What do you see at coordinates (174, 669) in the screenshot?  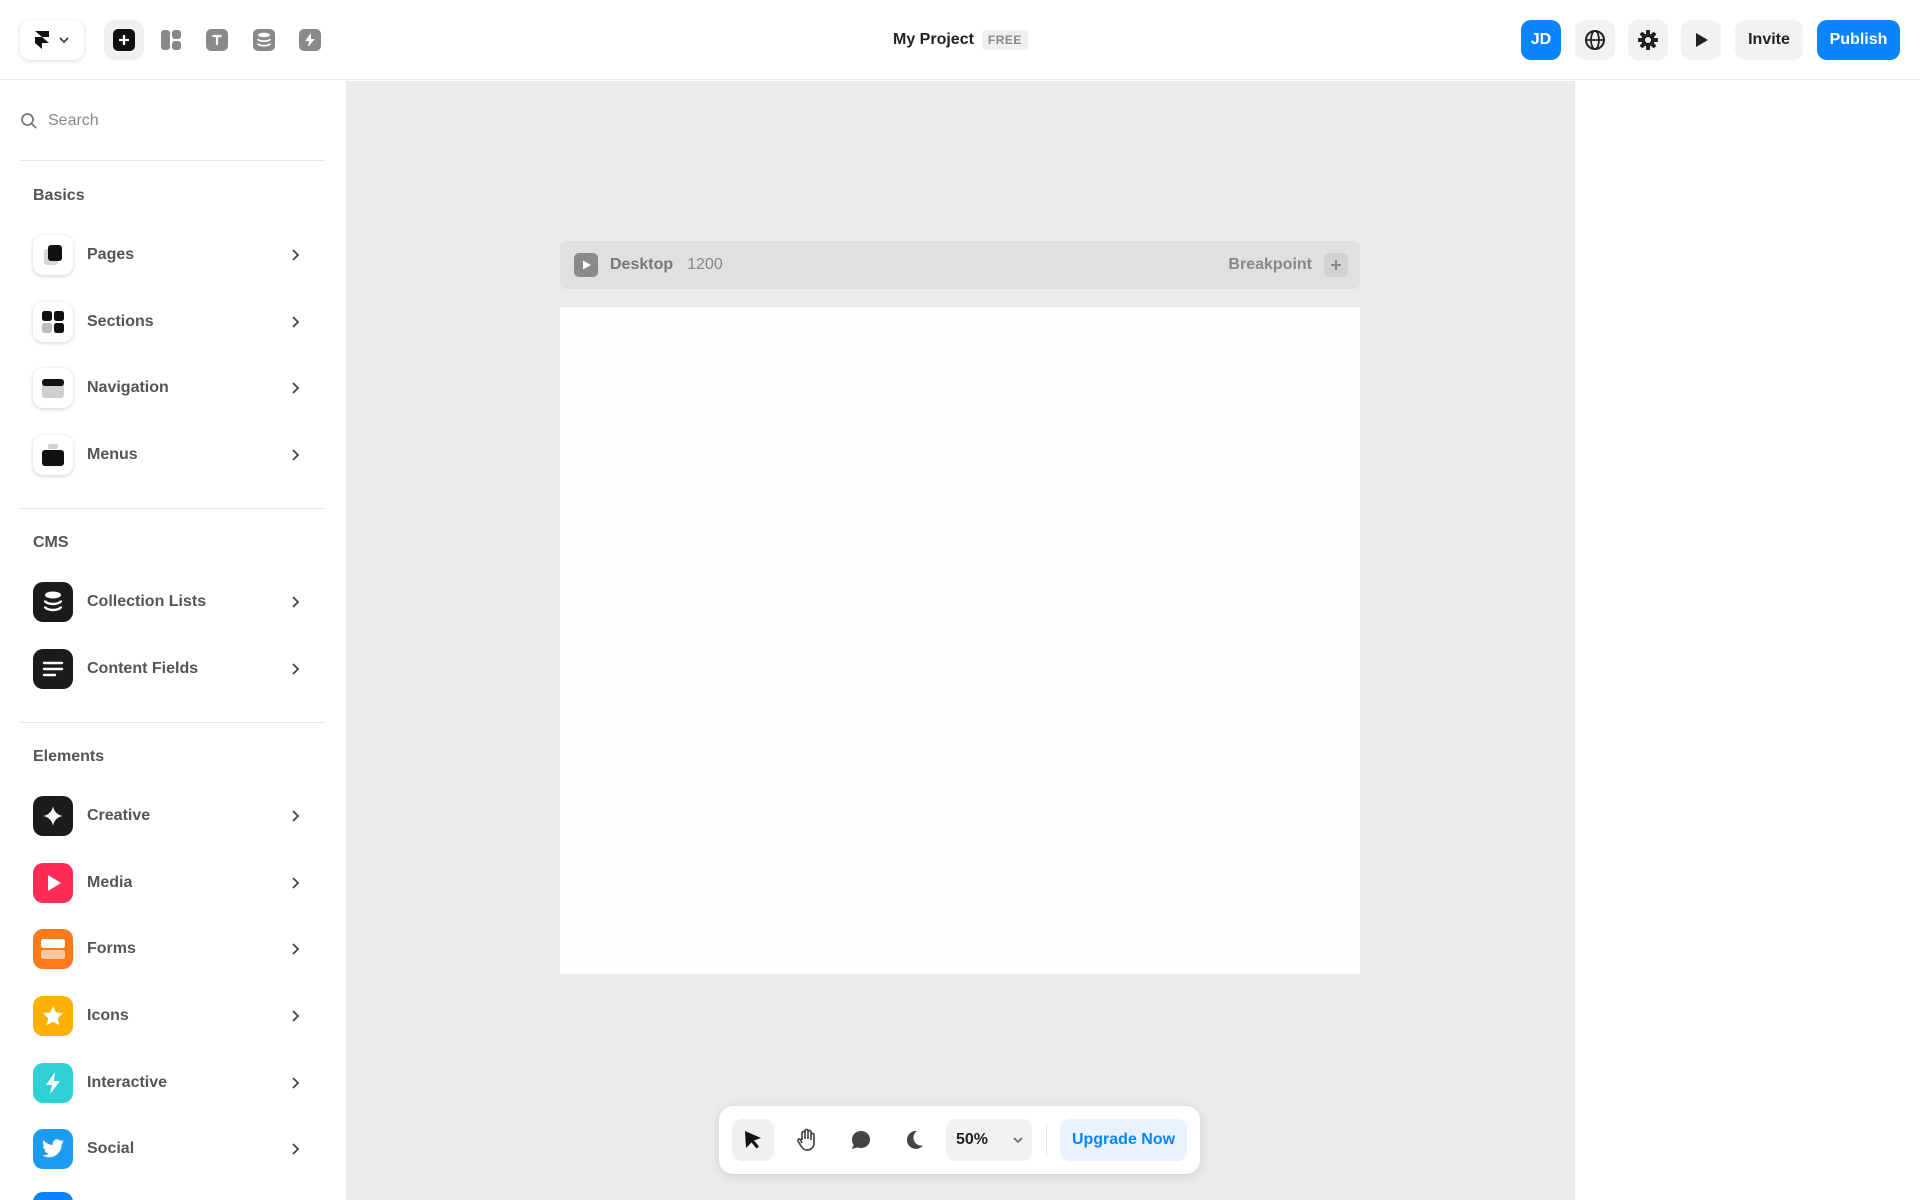 I see `sidebar-item-content-fields: Content Fields` at bounding box center [174, 669].